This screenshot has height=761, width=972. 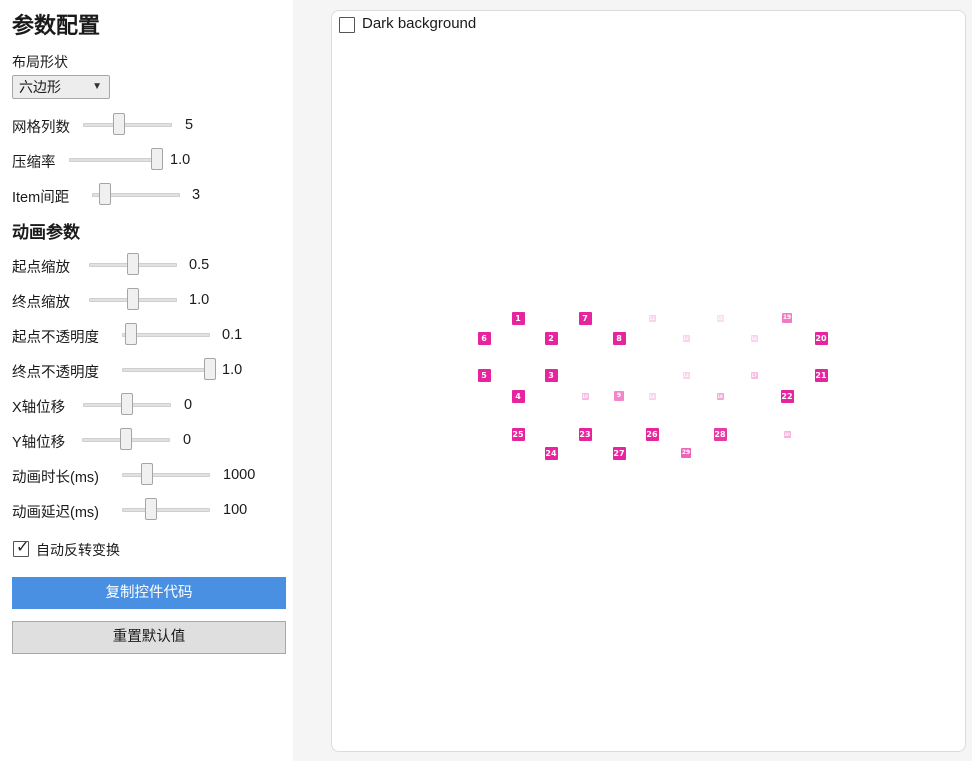 What do you see at coordinates (720, 318) in the screenshot?
I see `grid-item: 15` at bounding box center [720, 318].